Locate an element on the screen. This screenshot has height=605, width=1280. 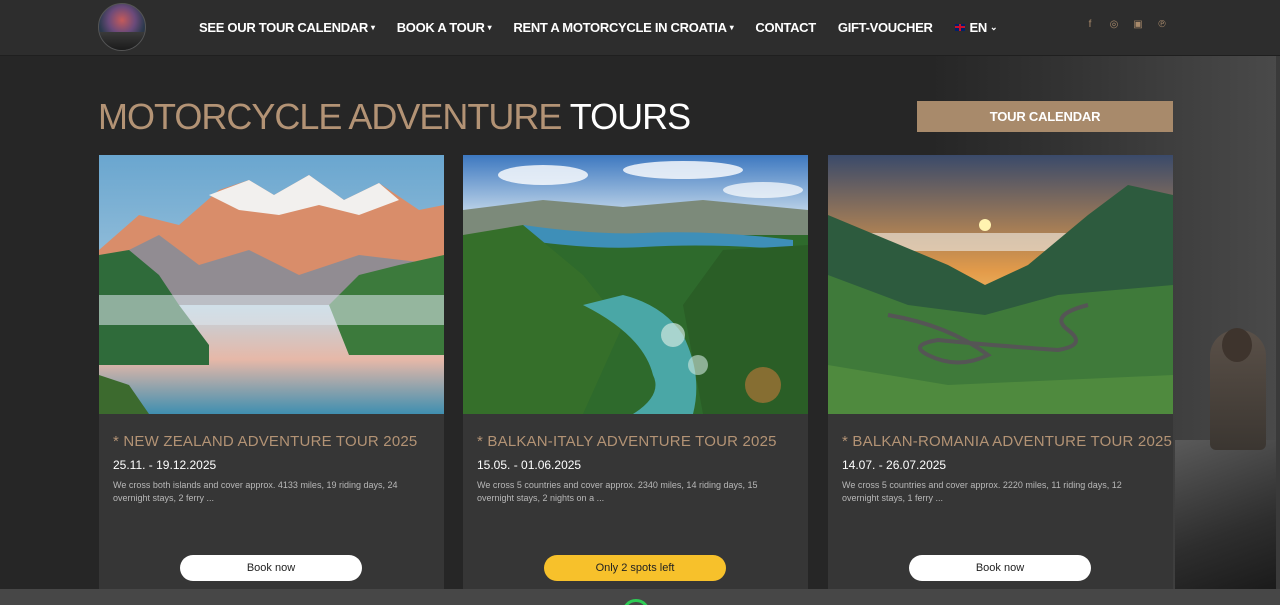
balkan-river-landscape-image is located at coordinates (635, 284).